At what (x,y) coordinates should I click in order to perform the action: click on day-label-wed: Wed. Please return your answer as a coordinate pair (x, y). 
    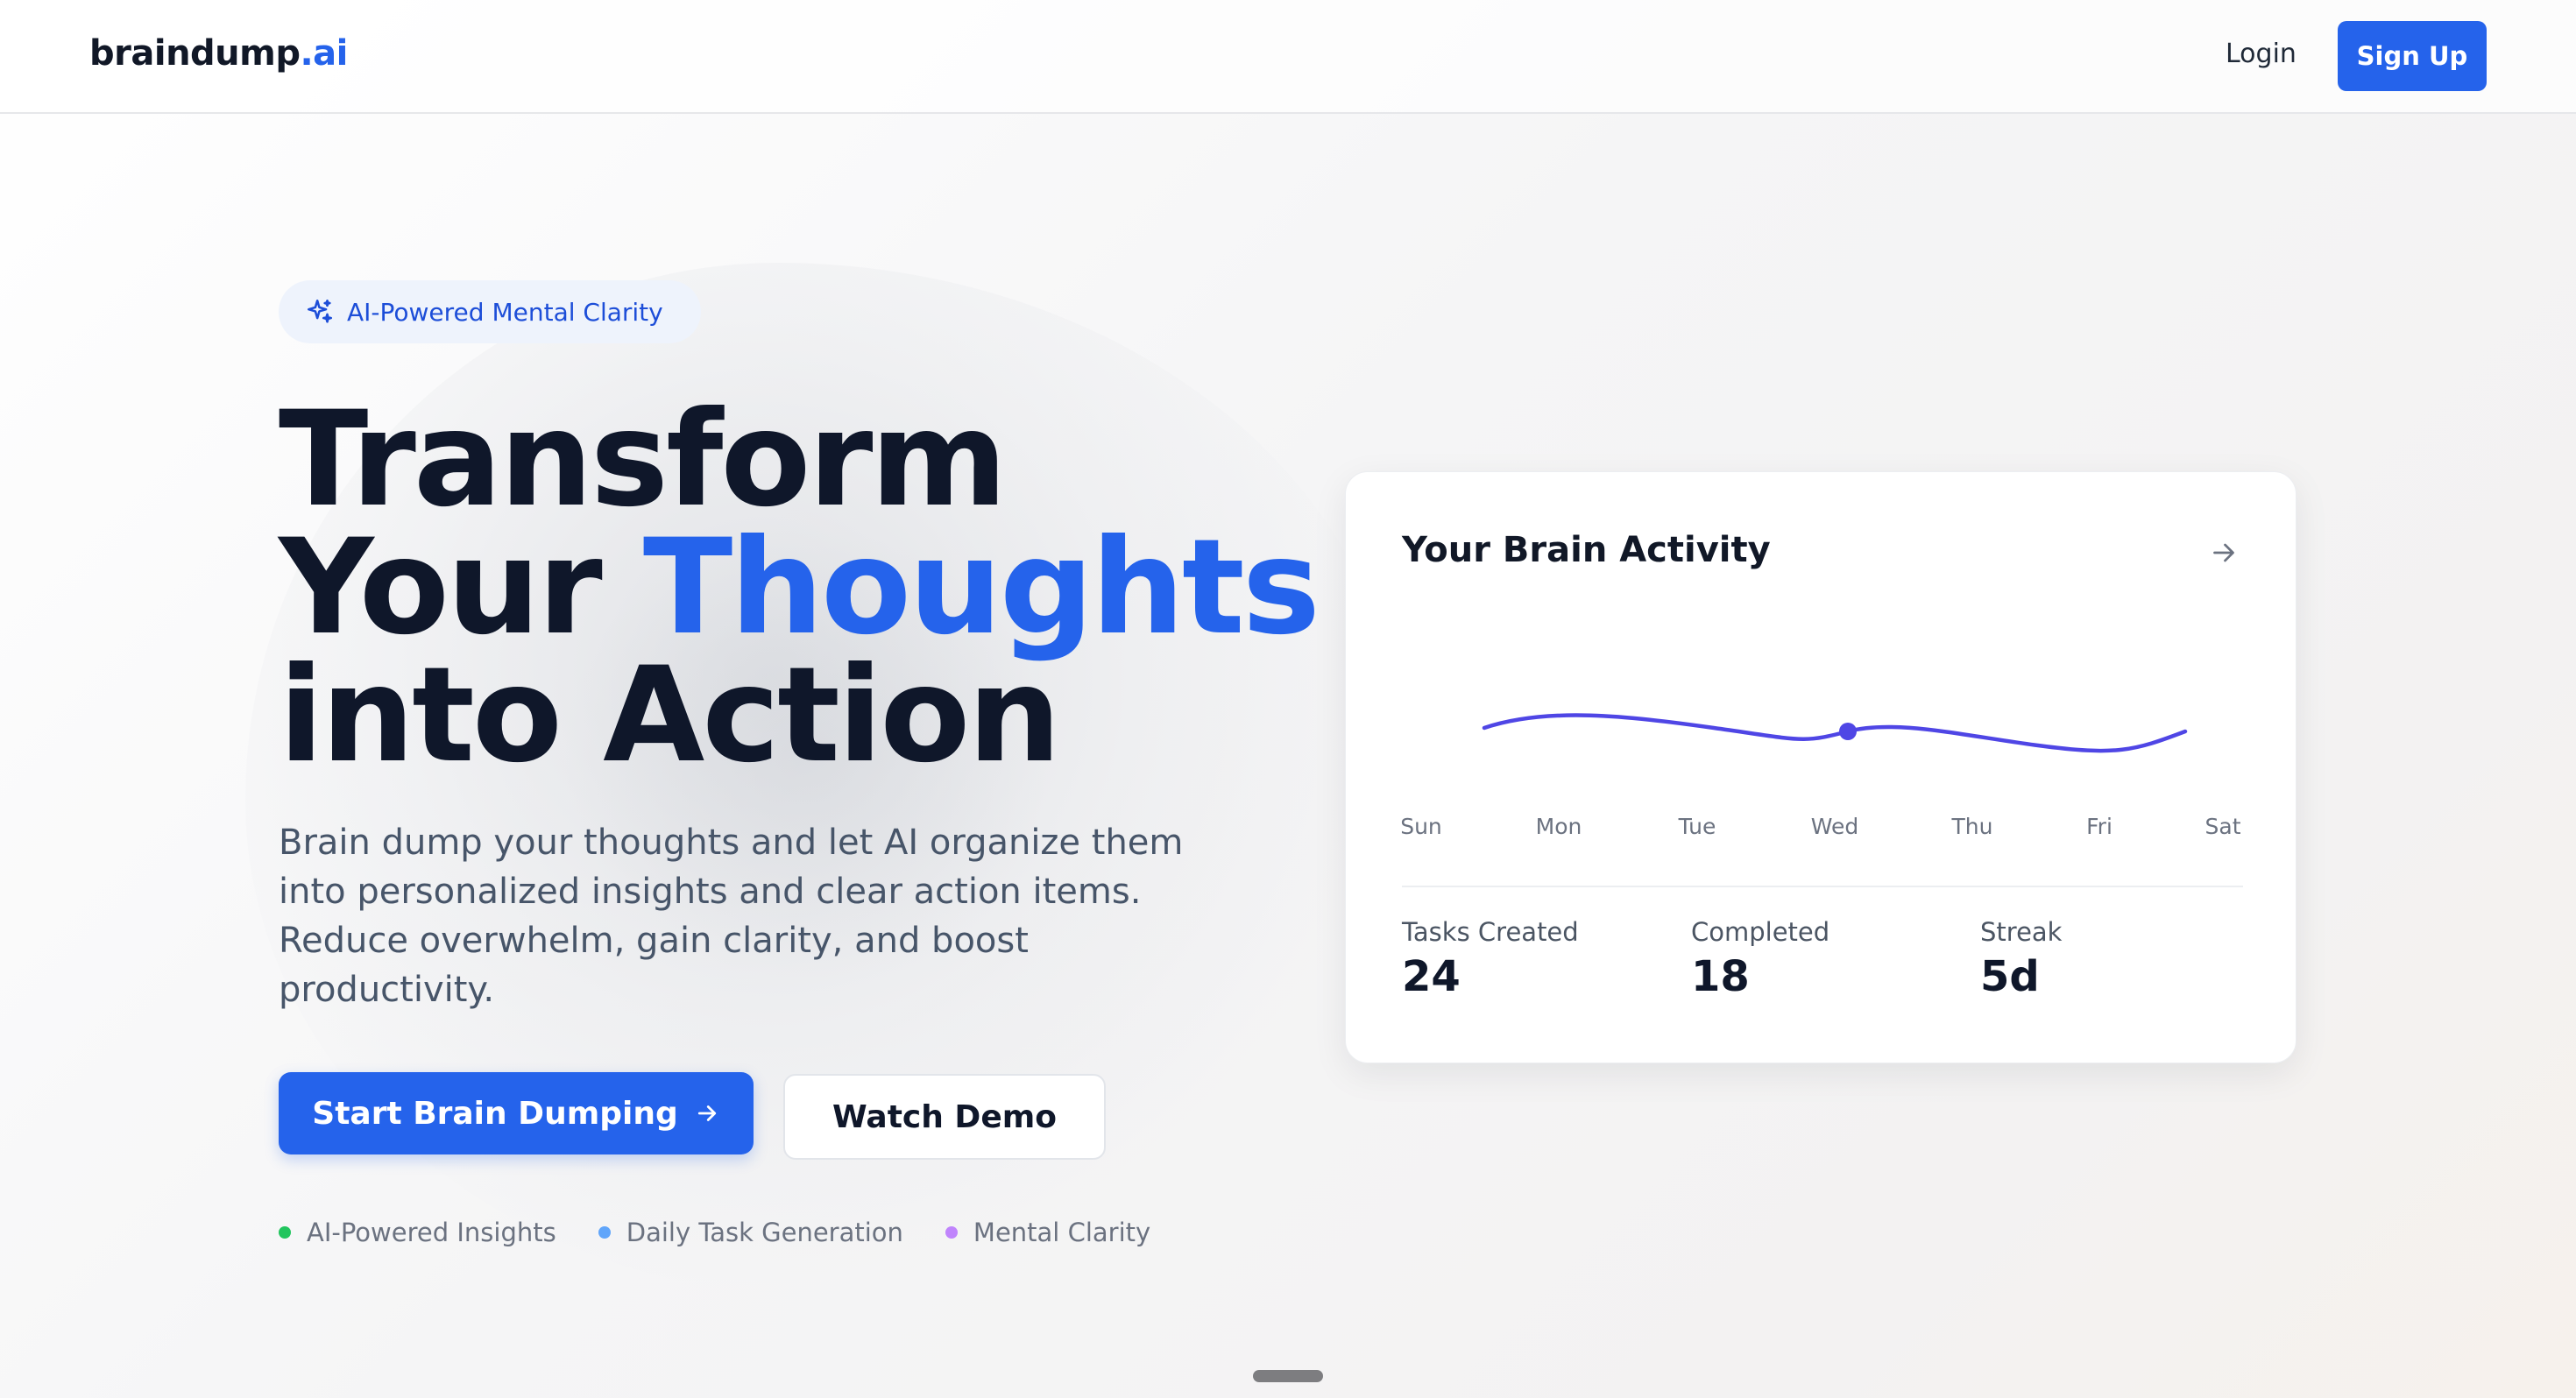
    Looking at the image, I should click on (1834, 826).